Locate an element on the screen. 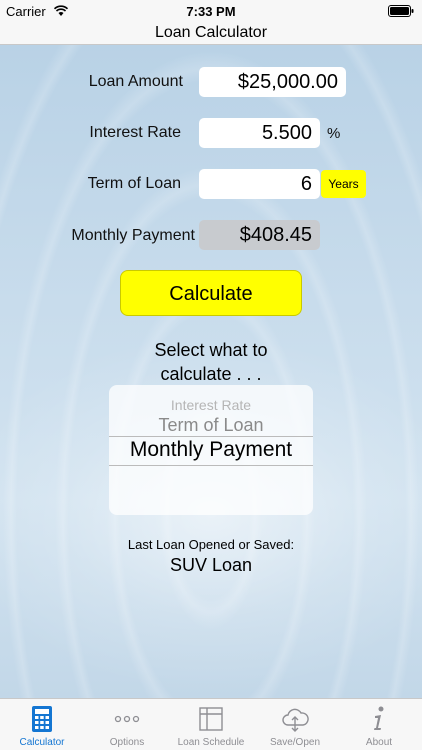 This screenshot has height=750, width=422. more-dots-icon is located at coordinates (127, 719).